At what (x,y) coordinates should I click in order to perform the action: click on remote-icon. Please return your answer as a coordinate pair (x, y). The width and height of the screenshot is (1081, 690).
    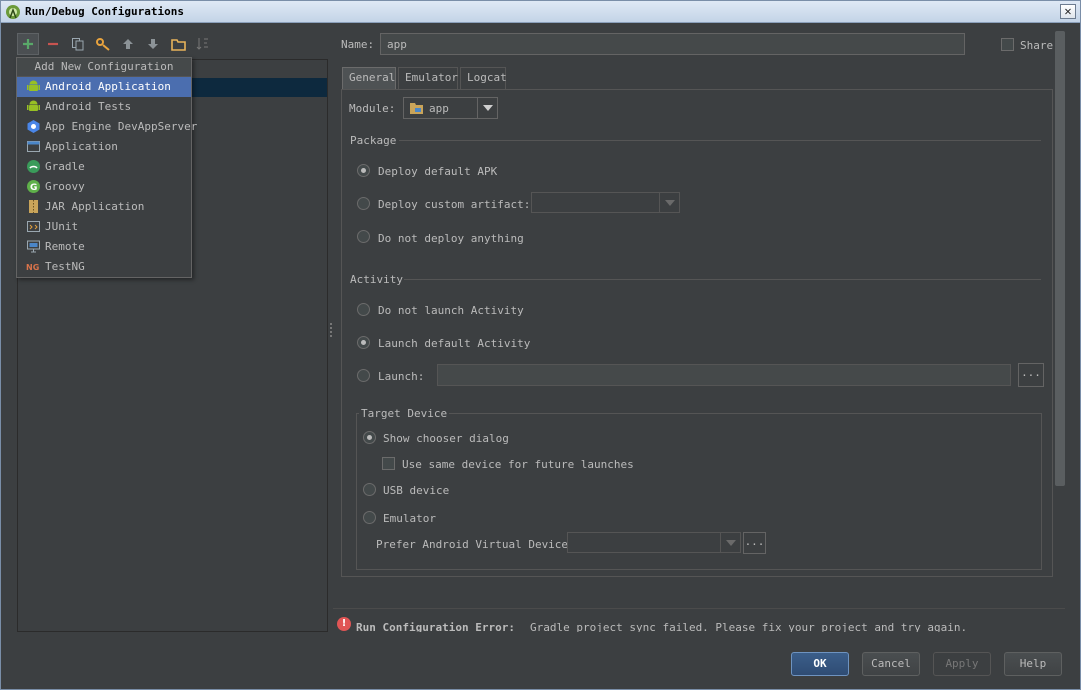
    Looking at the image, I should click on (33, 246).